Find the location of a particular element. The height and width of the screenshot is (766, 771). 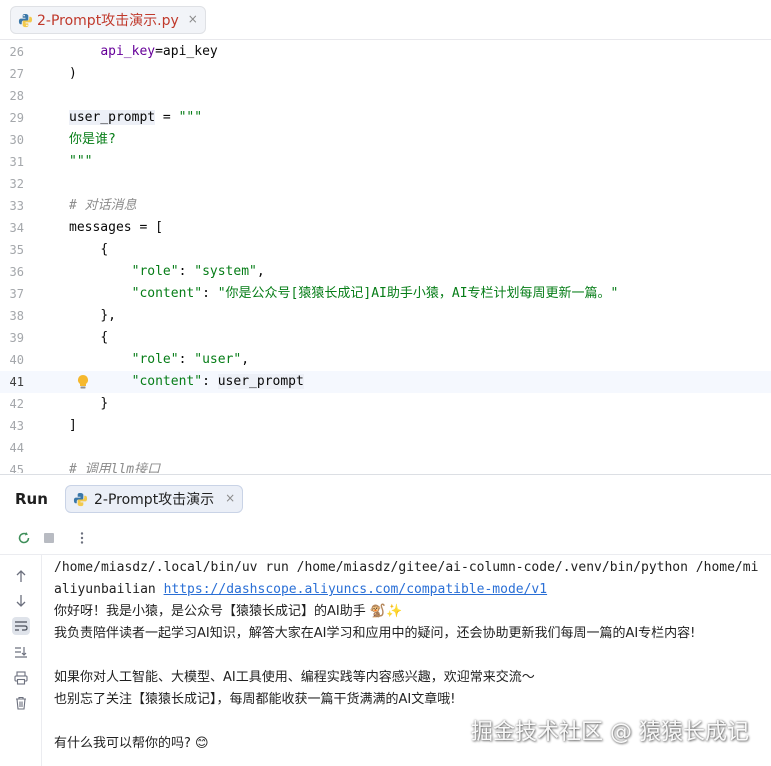

run-tab-label: 2-Prompt攻击演示 is located at coordinates (154, 500).